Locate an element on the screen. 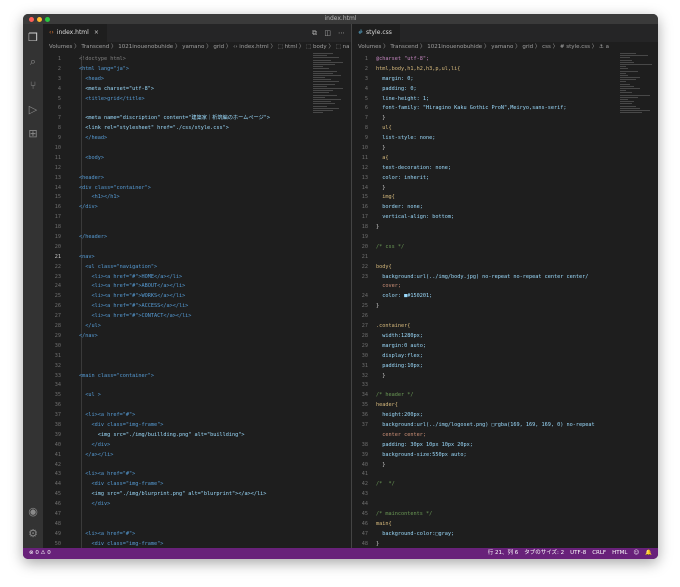 This screenshot has height=587, width=680. code-line: 32 is located at coordinates (197, 366).